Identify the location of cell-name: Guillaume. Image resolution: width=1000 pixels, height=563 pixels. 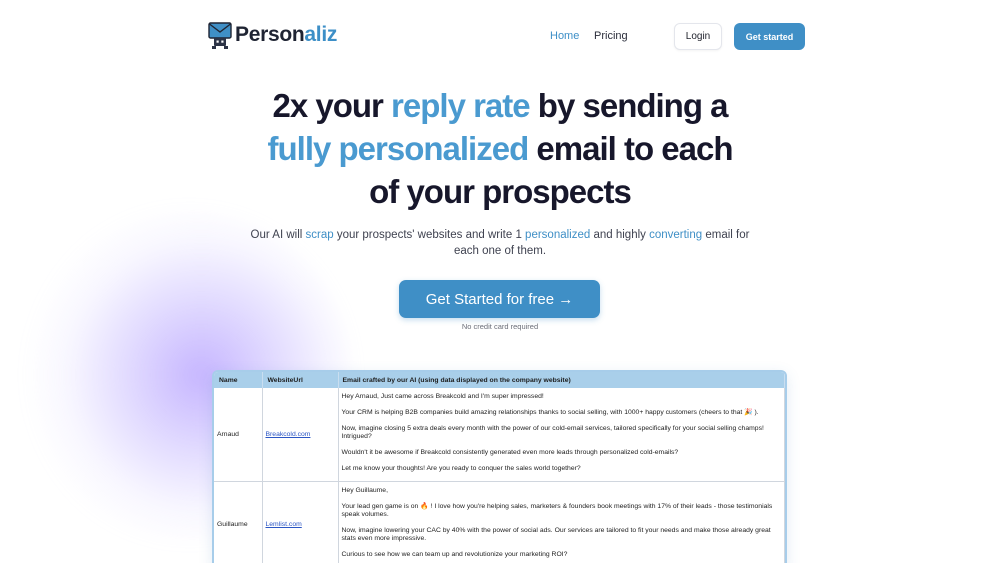
(238, 522).